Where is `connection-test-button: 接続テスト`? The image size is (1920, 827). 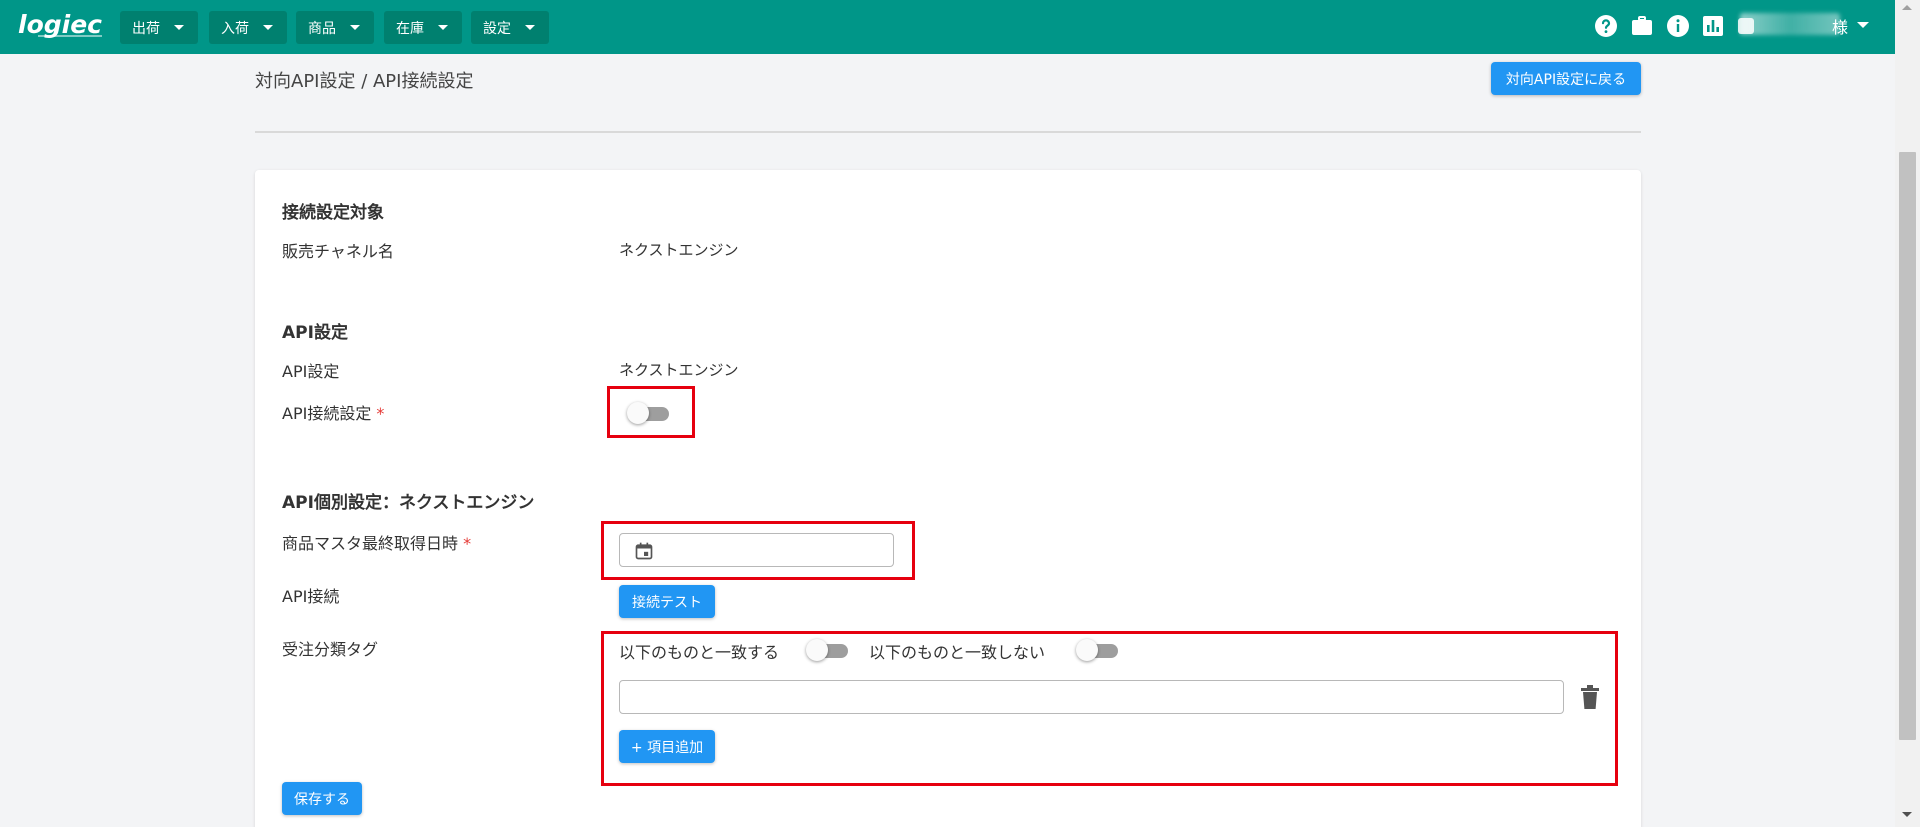
connection-test-button: 接続テスト is located at coordinates (667, 601).